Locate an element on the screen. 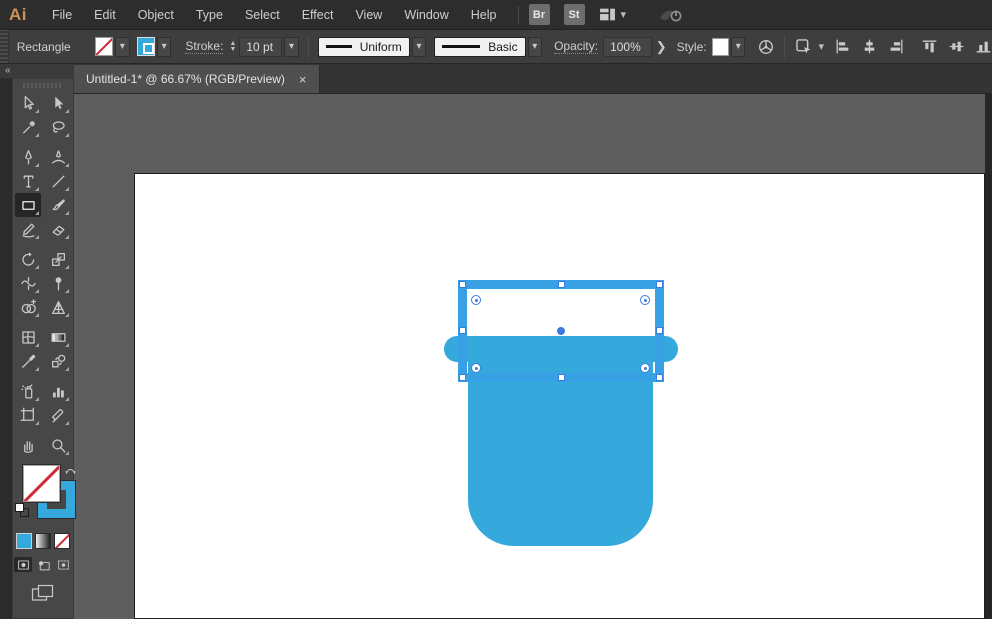  stroke-color-swatch is located at coordinates (145, 46).